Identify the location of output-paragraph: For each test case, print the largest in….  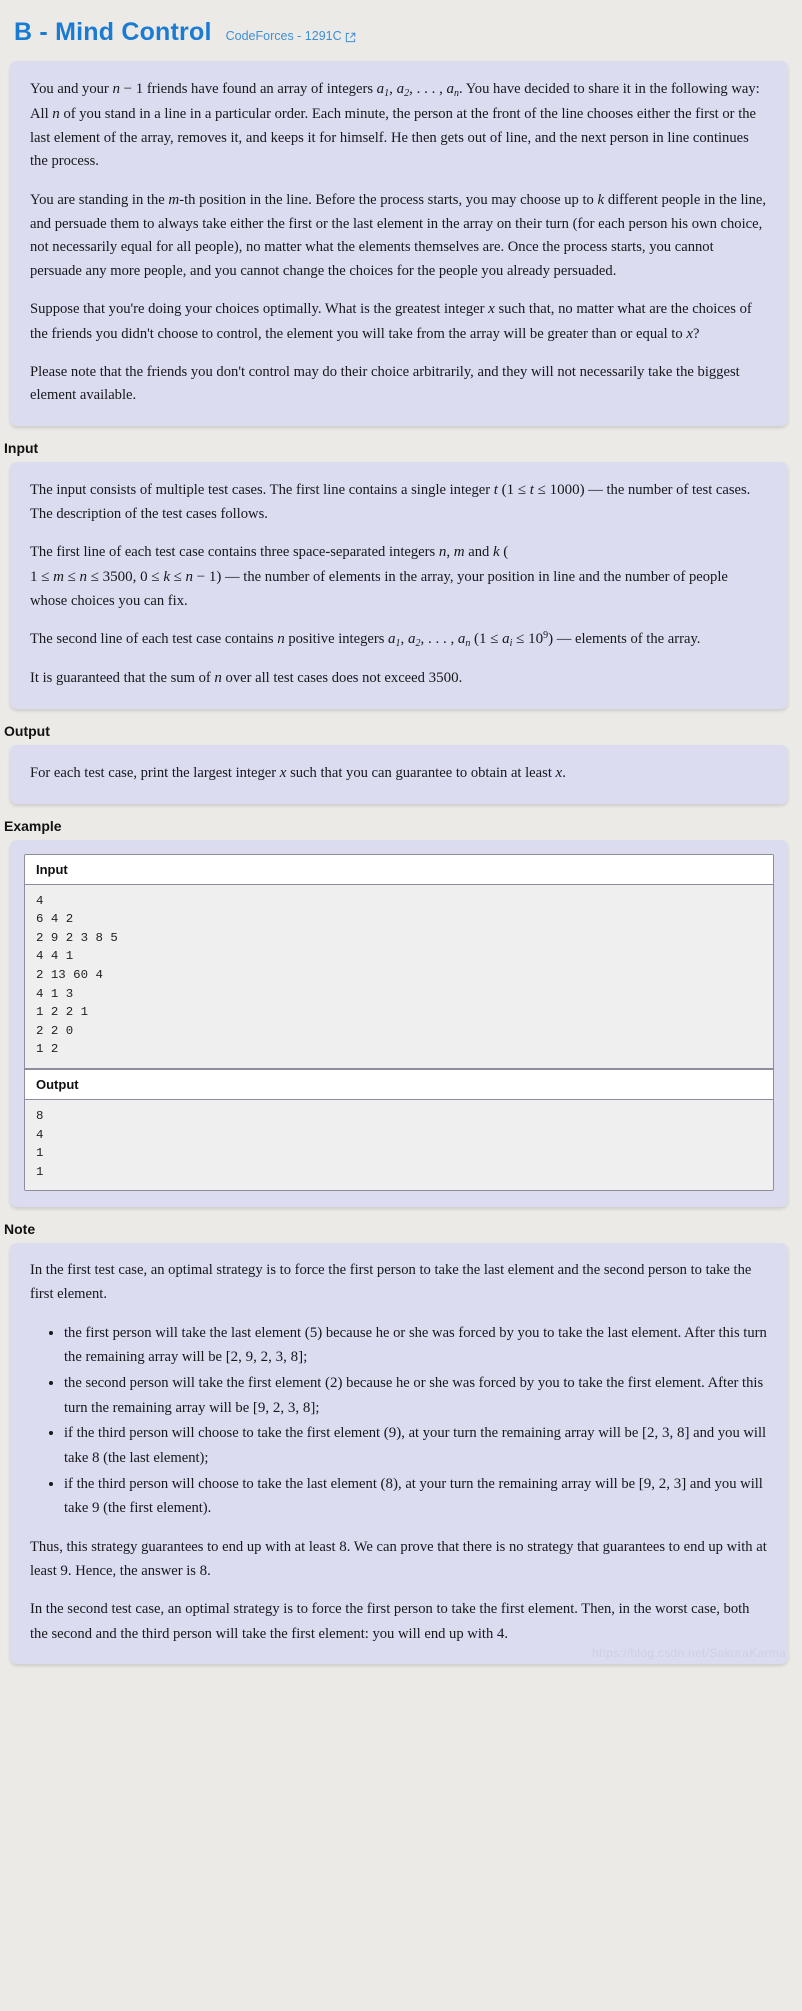
(298, 772).